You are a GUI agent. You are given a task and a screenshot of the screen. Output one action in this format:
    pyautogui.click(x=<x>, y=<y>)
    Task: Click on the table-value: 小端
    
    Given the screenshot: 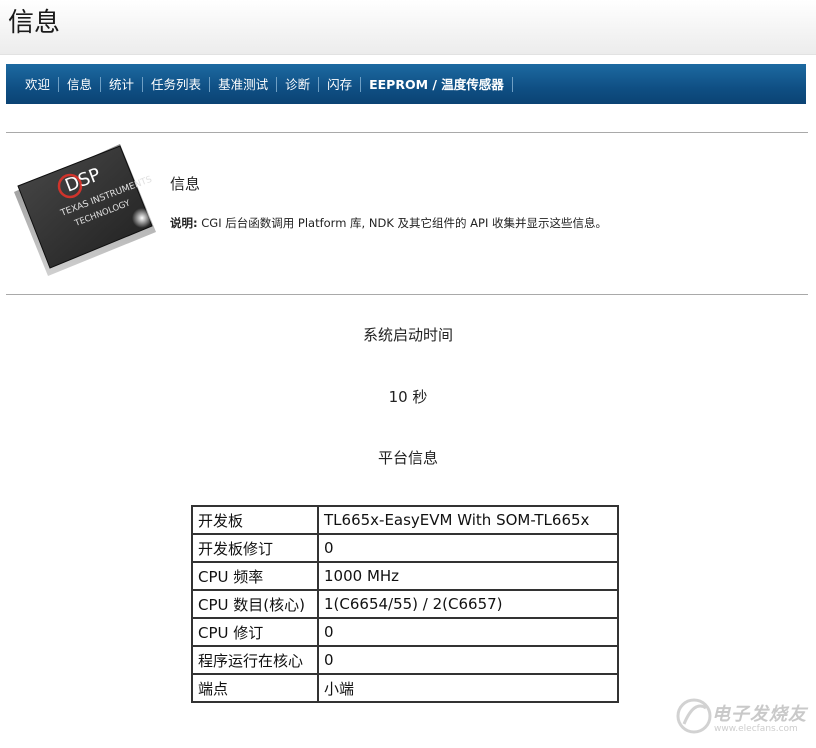 What is the action you would take?
    pyautogui.click(x=468, y=688)
    